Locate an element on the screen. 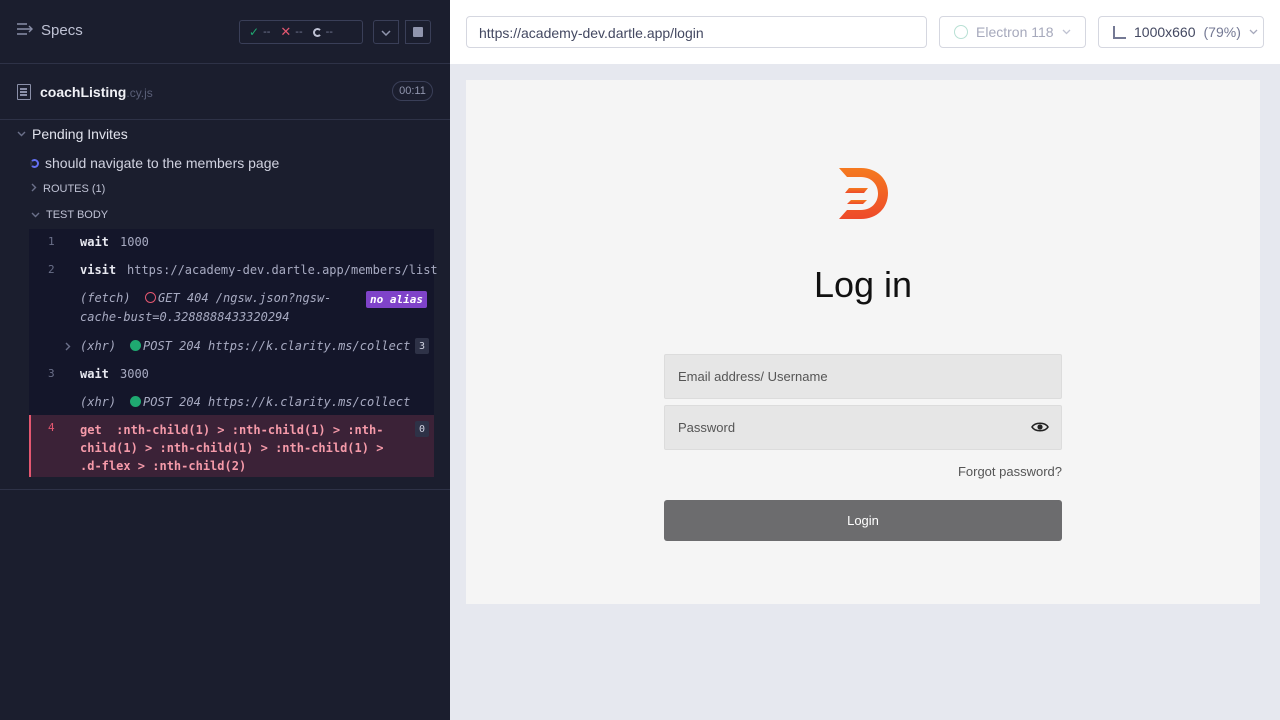 The height and width of the screenshot is (720, 1280). duration-badge: 00:11 is located at coordinates (412, 91).